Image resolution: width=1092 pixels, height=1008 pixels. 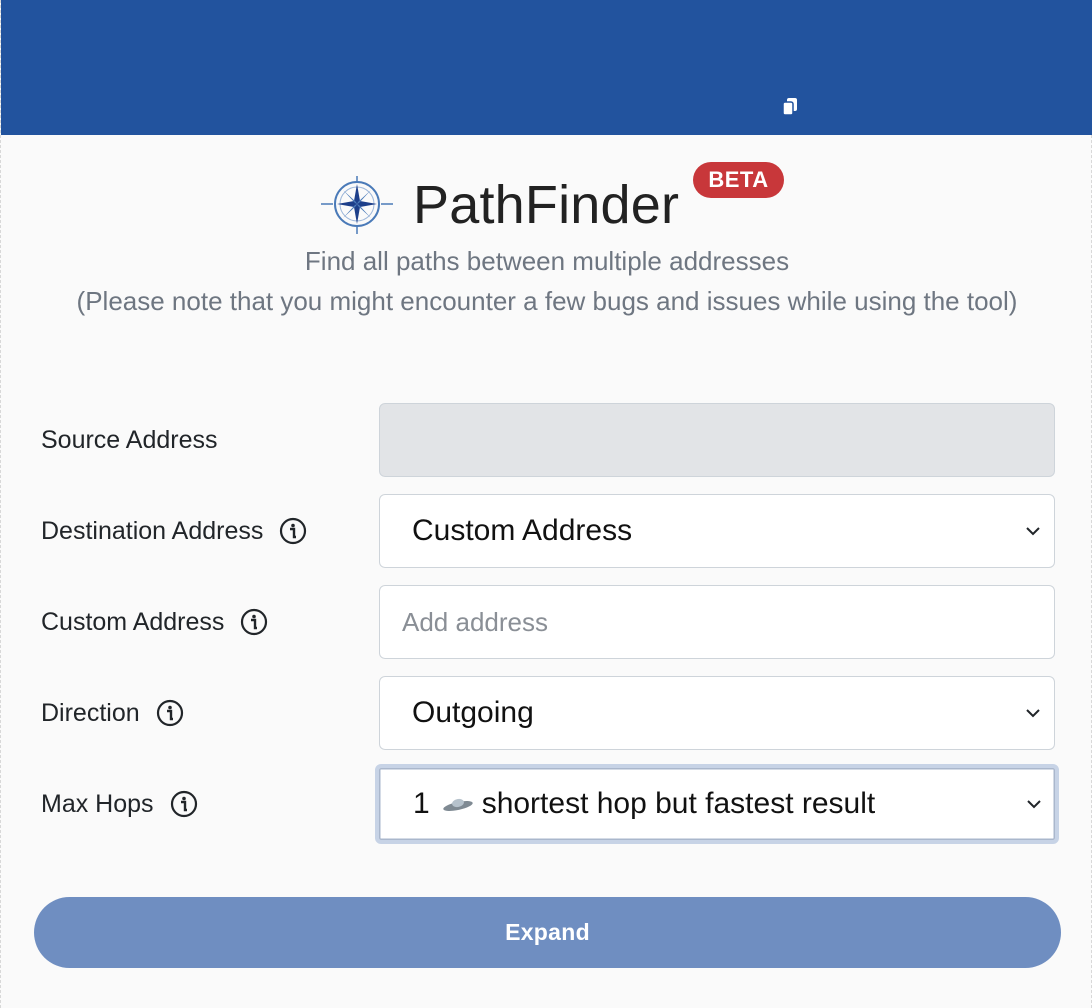 What do you see at coordinates (547, 932) in the screenshot?
I see `expand-button: Expand` at bounding box center [547, 932].